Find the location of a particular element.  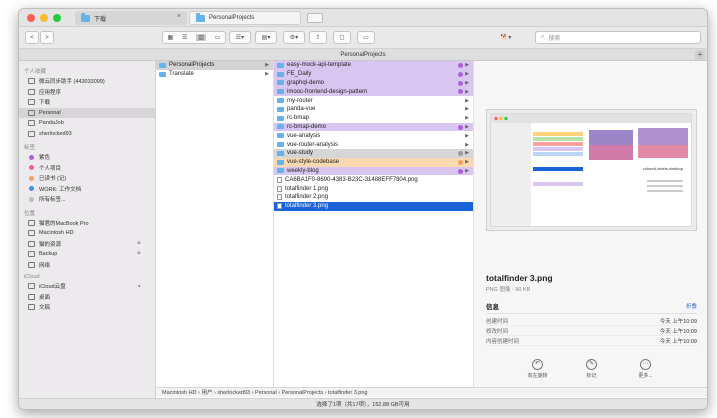

row-label: easy-mock-api-template is located at coordinates (319, 65).